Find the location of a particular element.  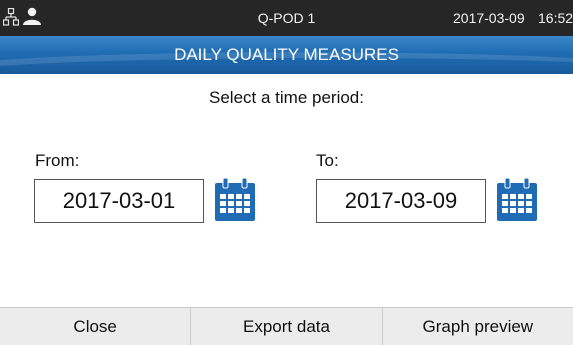

to-date-field: 2017-03-09 is located at coordinates (401, 201).